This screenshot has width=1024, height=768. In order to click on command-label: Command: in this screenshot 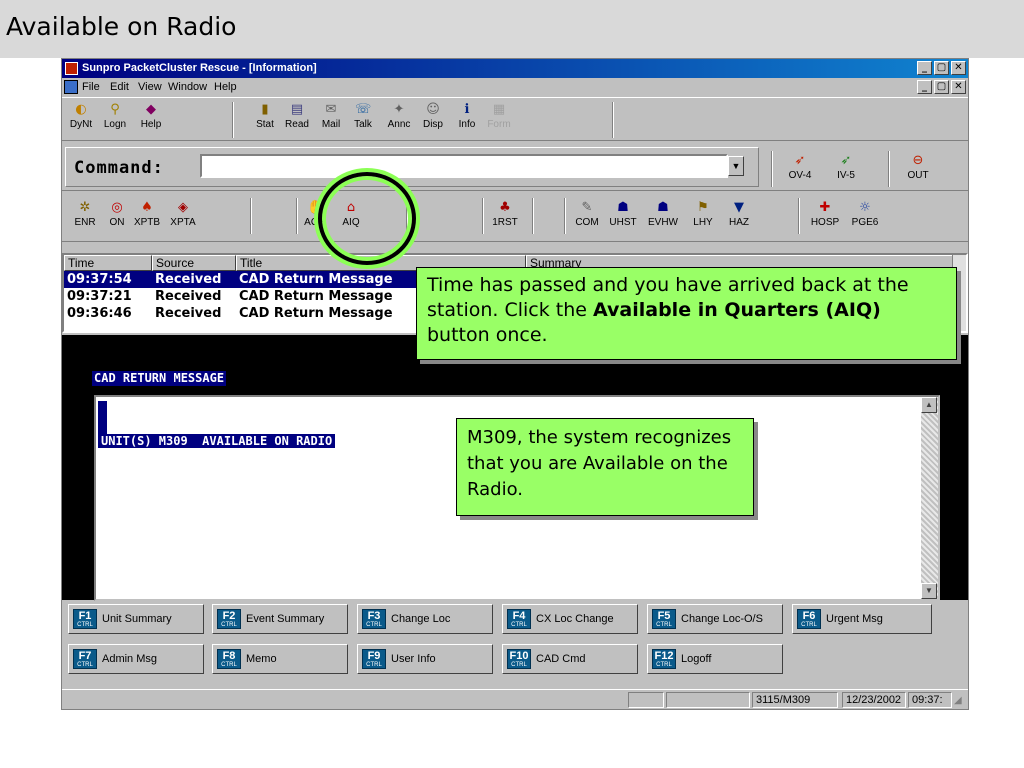, I will do `click(119, 168)`.